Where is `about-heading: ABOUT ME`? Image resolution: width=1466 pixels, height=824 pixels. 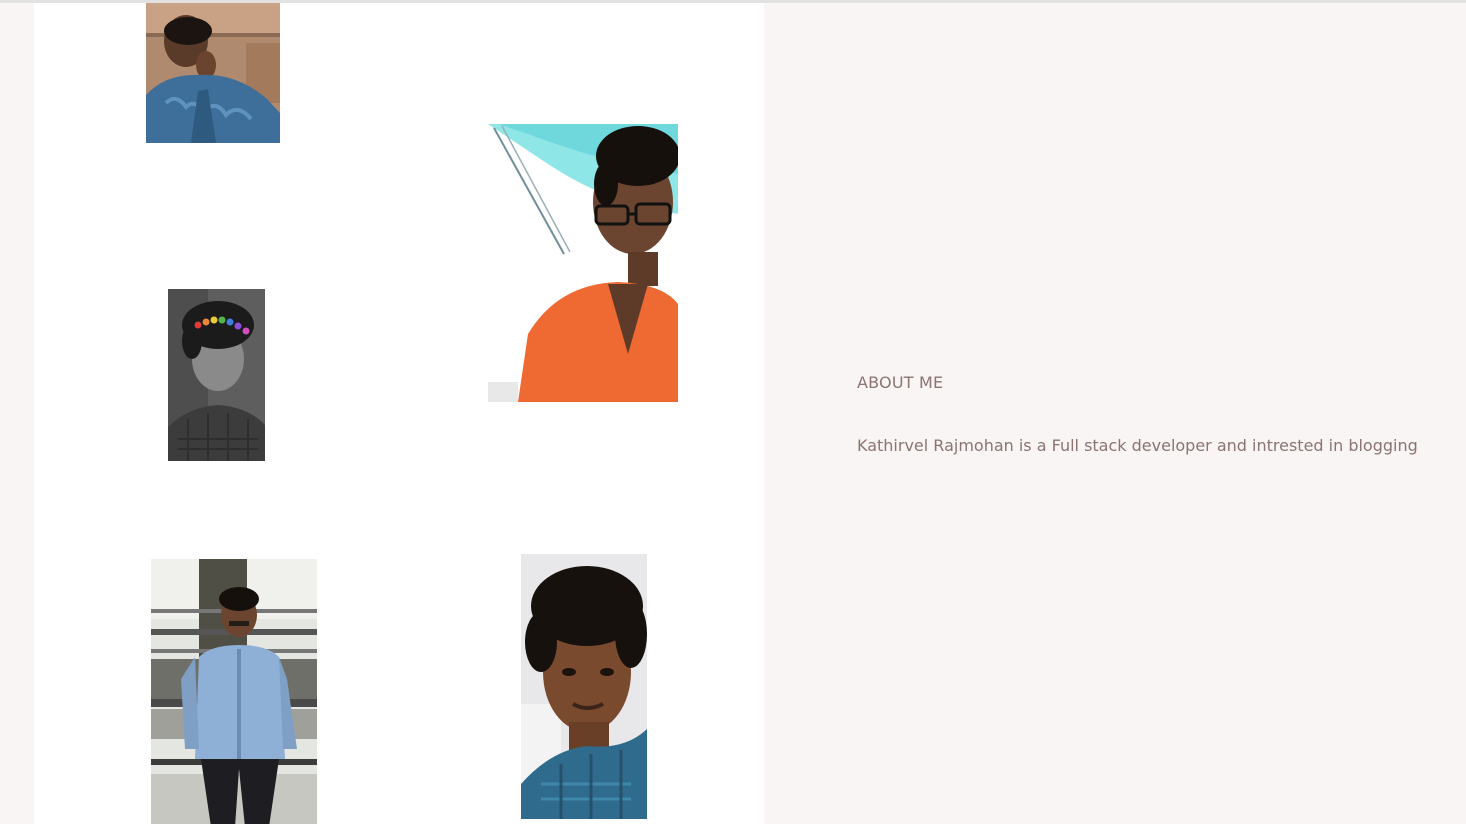 about-heading: ABOUT ME is located at coordinates (900, 382).